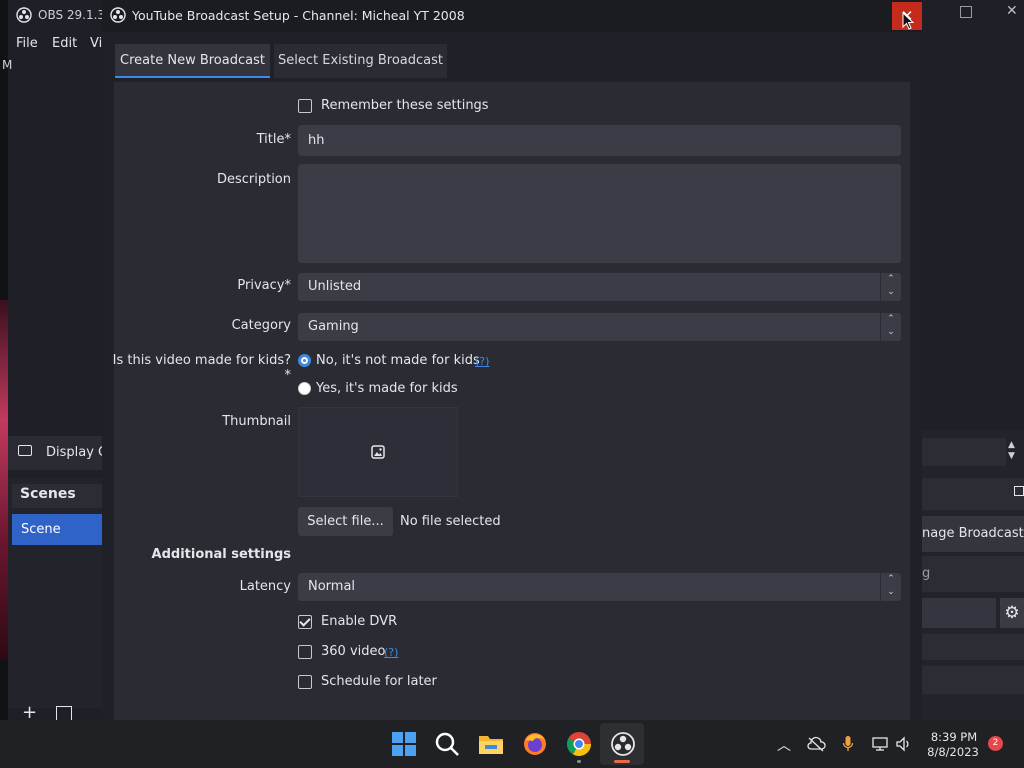 The width and height of the screenshot is (1024, 768). I want to click on studio-mode-button, so click(973, 647).